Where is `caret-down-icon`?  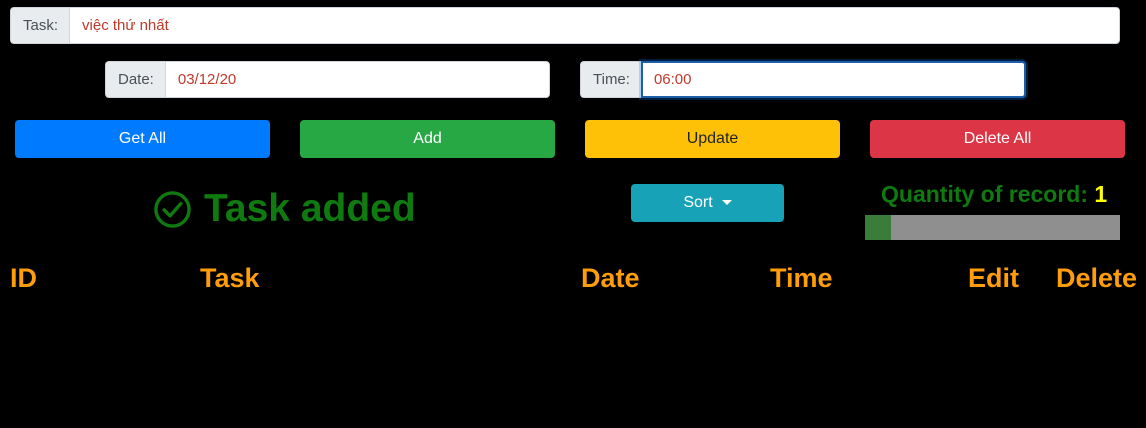
caret-down-icon is located at coordinates (726, 202).